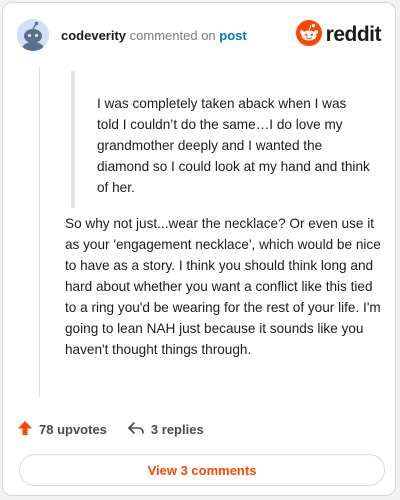  Describe the element at coordinates (39, 232) in the screenshot. I see `thread-line` at that location.